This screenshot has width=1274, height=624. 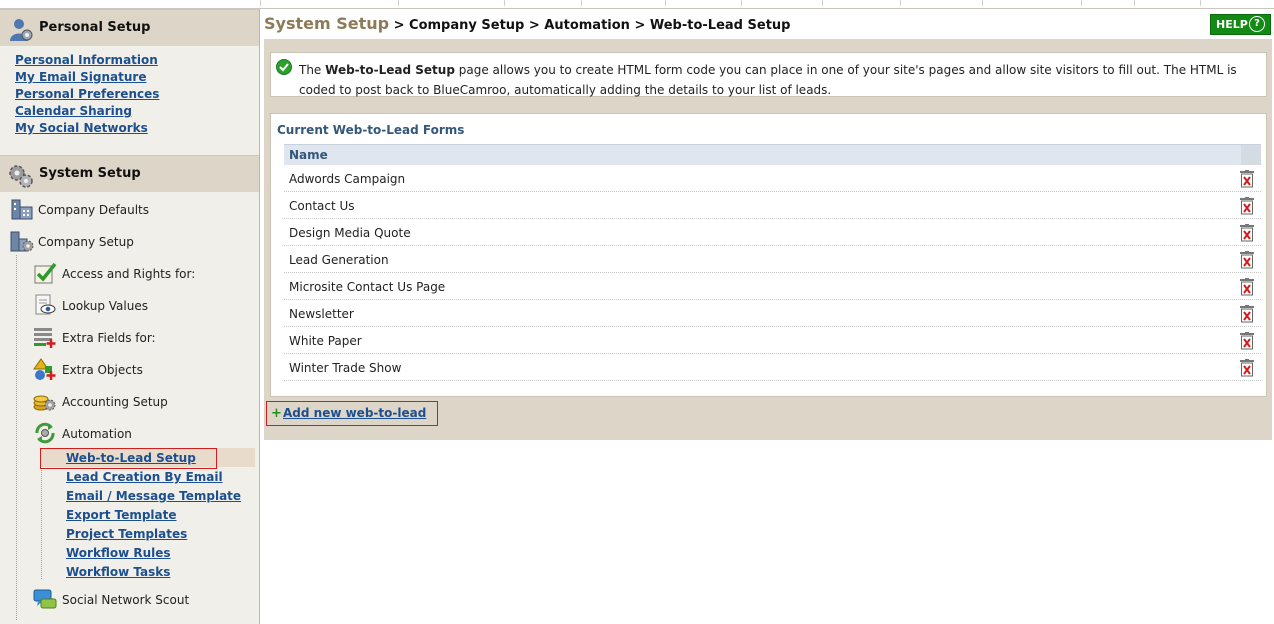 I want to click on add-objects-icon, so click(x=44, y=369).